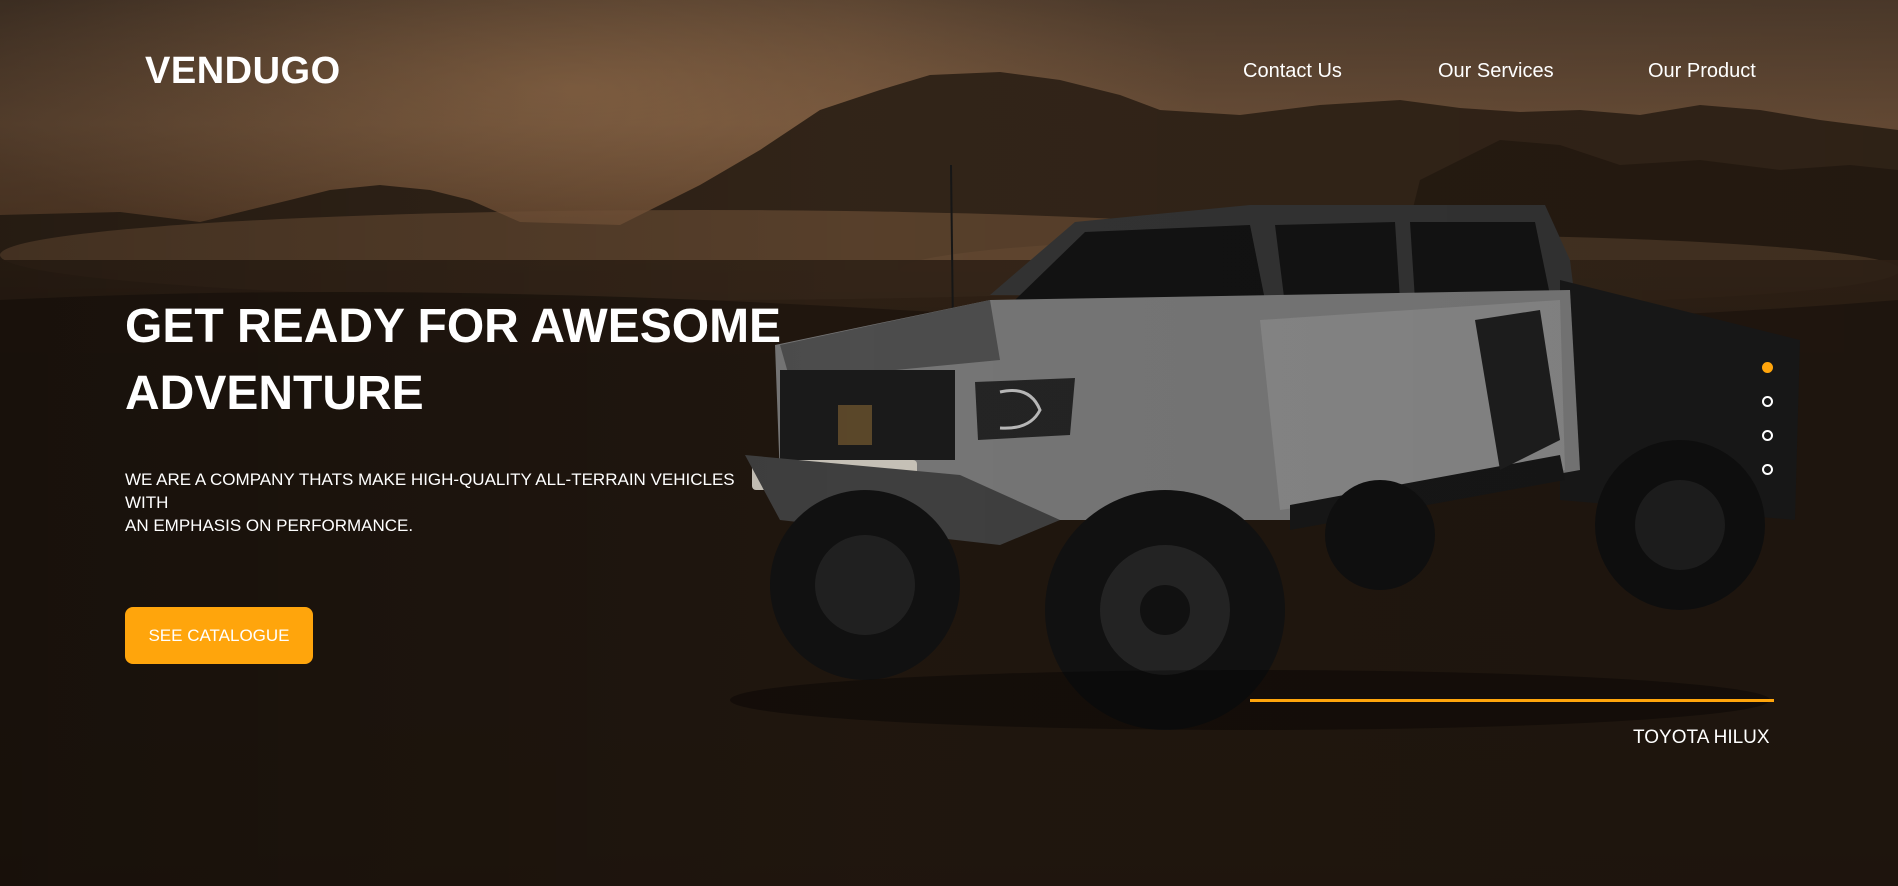 The width and height of the screenshot is (1898, 886). I want to click on nav-link-our-product: Our Product, so click(1702, 71).